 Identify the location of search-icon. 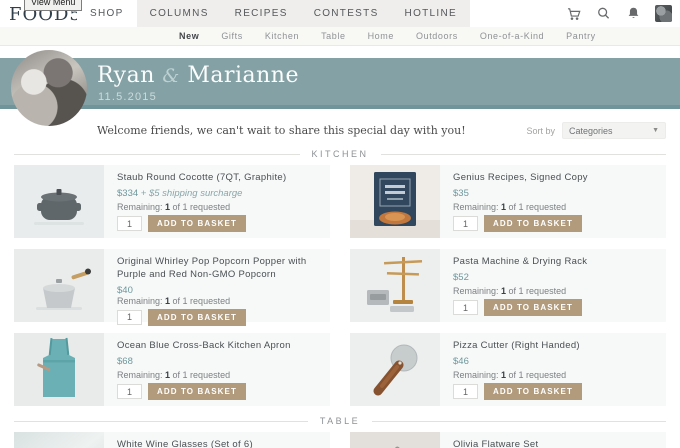
(603, 13).